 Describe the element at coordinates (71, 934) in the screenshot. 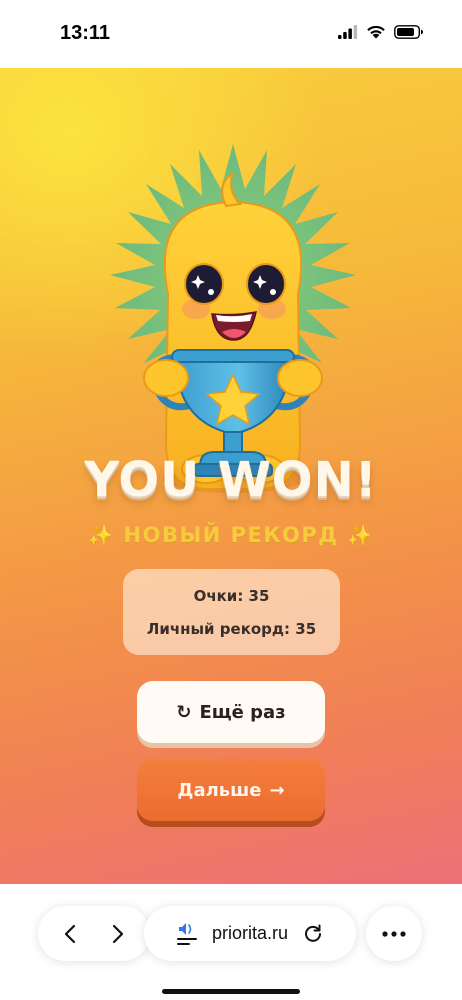

I see `chevron-left-icon` at that location.